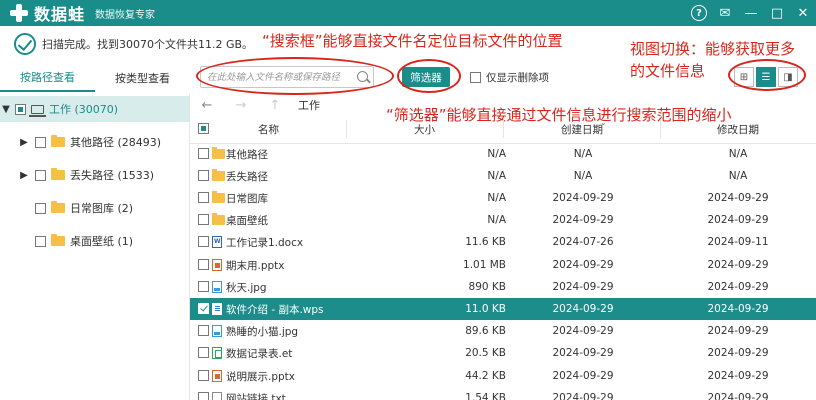 This screenshot has height=400, width=816. Describe the element at coordinates (713, 49) in the screenshot. I see `annotation-view-line1: 视图切换：能够获取更多` at that location.